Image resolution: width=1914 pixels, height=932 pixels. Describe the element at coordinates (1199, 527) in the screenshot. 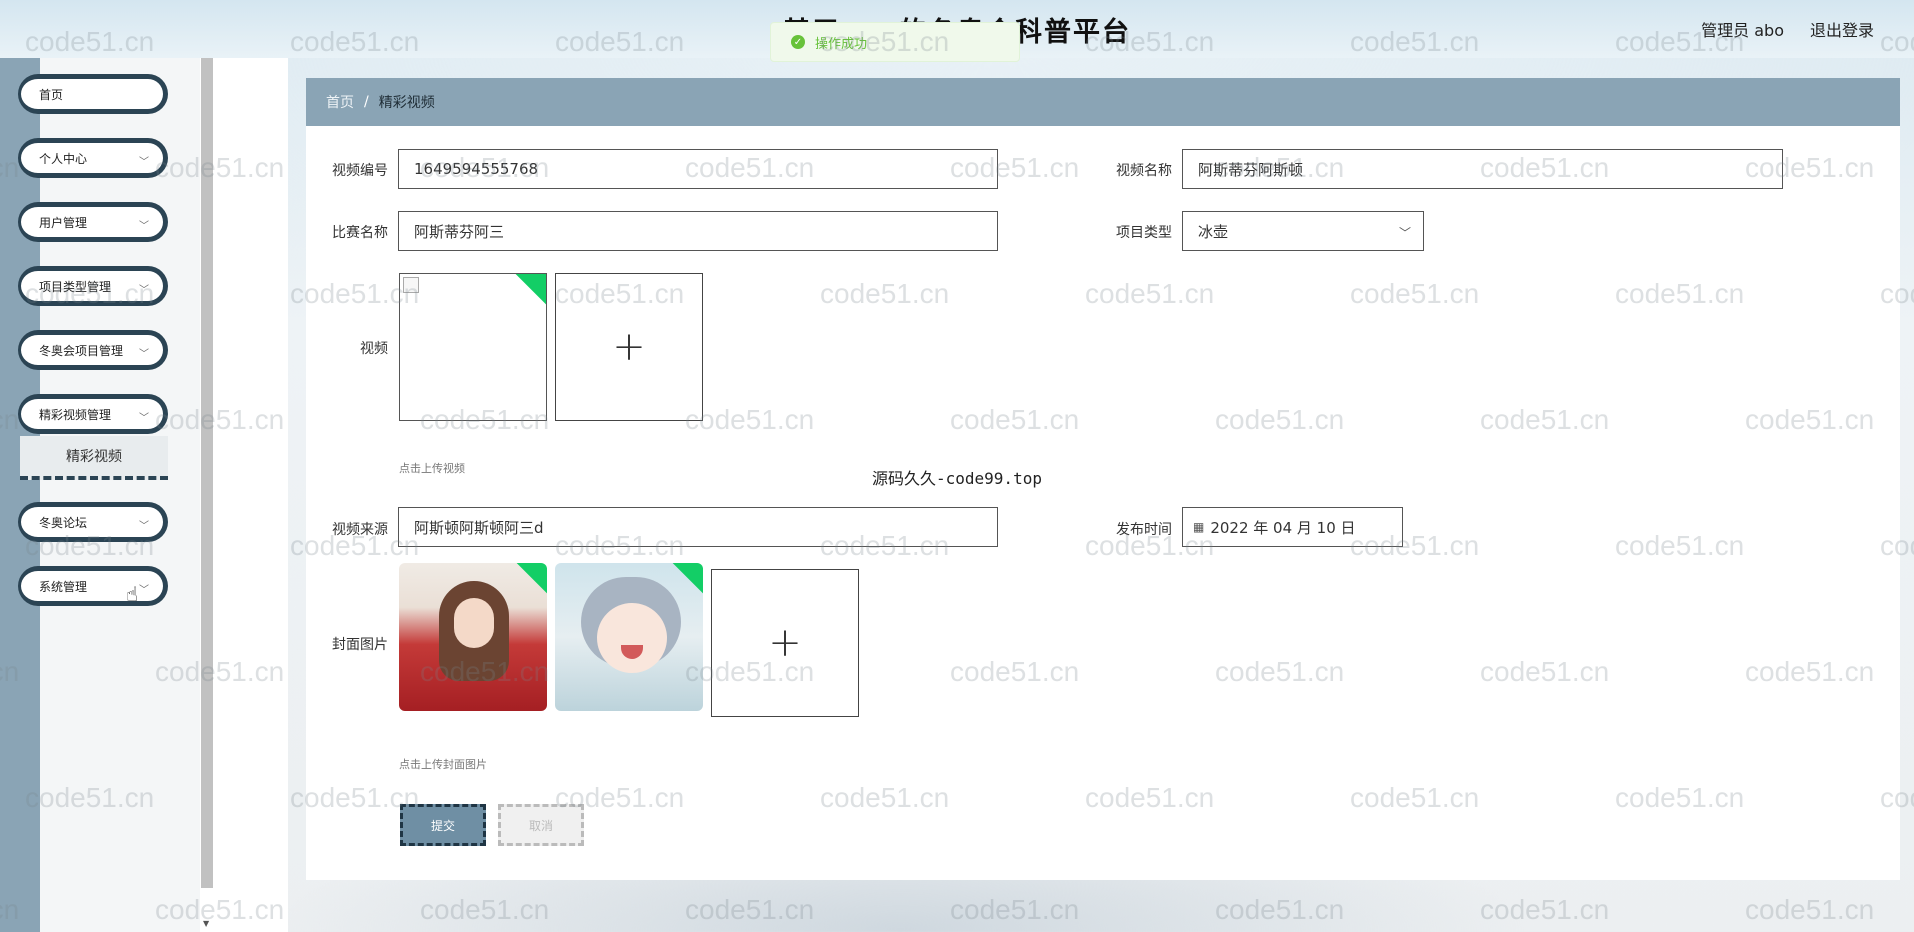

I see `calendar-icon: ▦` at that location.